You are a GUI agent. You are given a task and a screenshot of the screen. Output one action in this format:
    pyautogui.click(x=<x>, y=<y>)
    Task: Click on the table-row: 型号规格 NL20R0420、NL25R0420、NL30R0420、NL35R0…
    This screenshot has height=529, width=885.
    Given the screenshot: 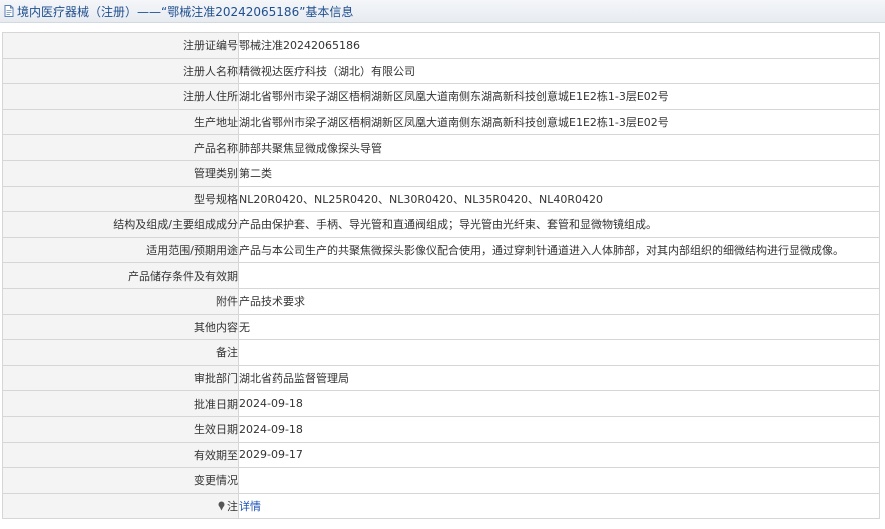 What is the action you would take?
    pyautogui.click(x=441, y=199)
    